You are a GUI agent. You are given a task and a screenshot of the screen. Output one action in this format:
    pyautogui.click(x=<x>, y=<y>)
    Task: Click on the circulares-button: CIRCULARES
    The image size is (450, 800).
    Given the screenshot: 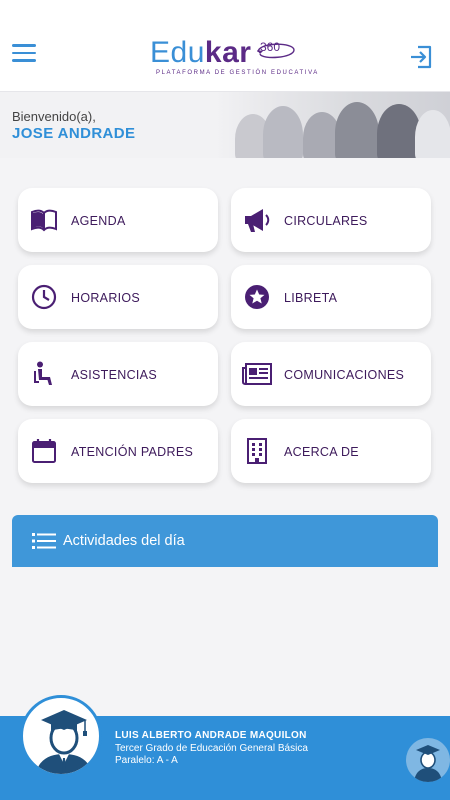 What is the action you would take?
    pyautogui.click(x=331, y=220)
    